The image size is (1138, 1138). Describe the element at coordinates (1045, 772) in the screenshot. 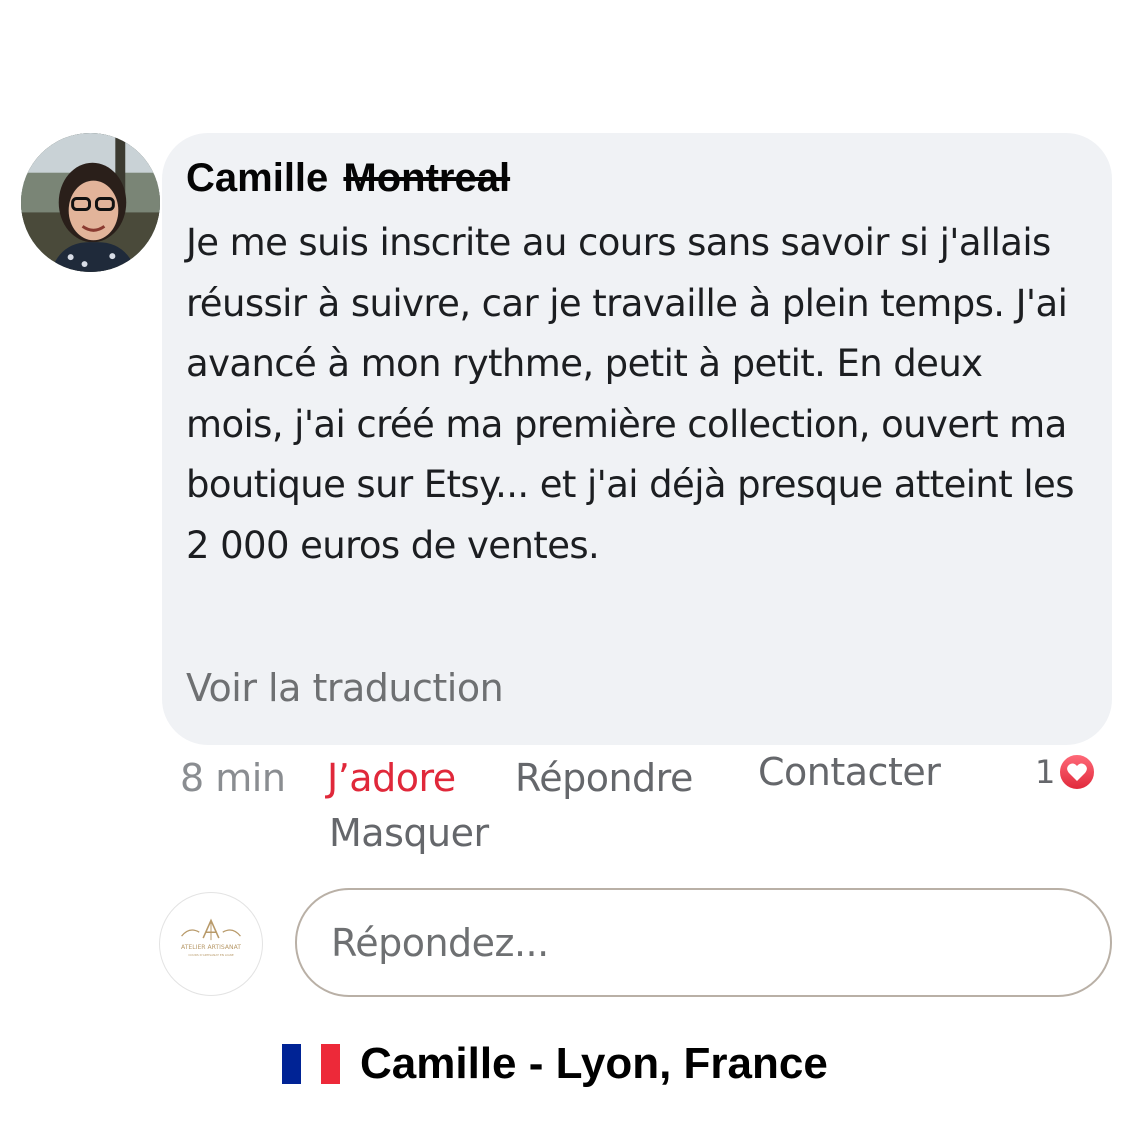

I see `reaction-count: 1` at that location.